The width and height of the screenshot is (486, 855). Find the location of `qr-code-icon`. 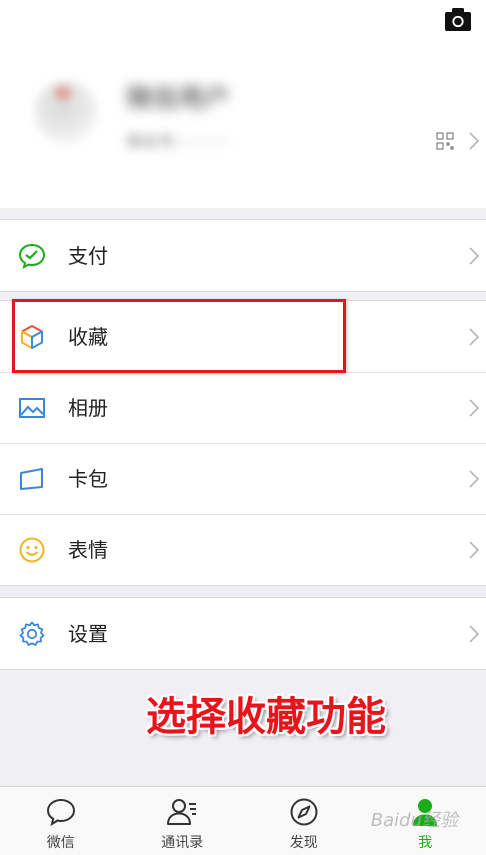

qr-code-icon is located at coordinates (445, 141).